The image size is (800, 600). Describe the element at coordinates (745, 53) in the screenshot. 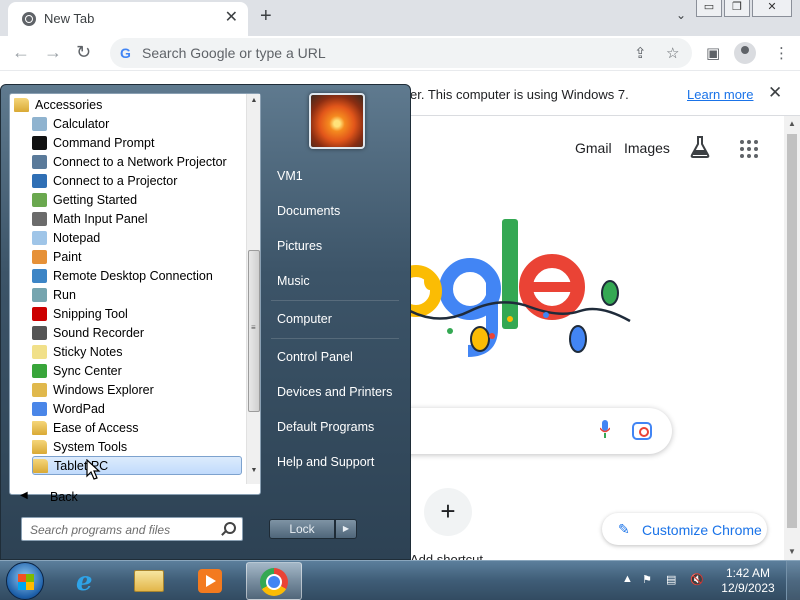

I see `profile-avatar-icon` at that location.